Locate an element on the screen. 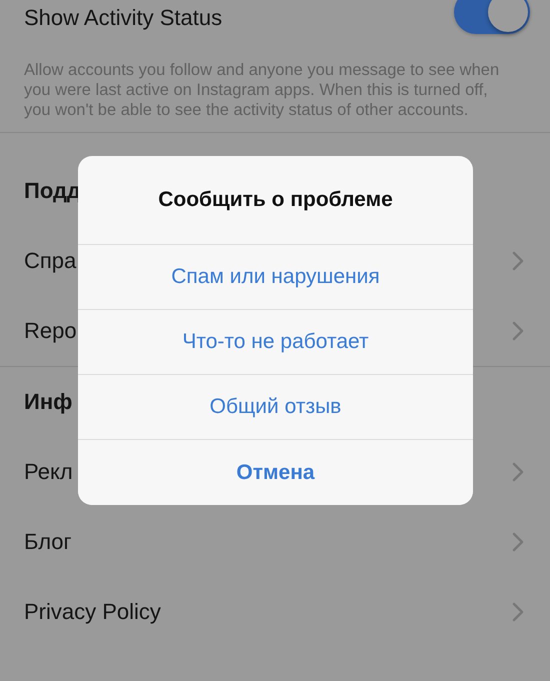 The image size is (550, 681). section-header: Инф is located at coordinates (48, 402).